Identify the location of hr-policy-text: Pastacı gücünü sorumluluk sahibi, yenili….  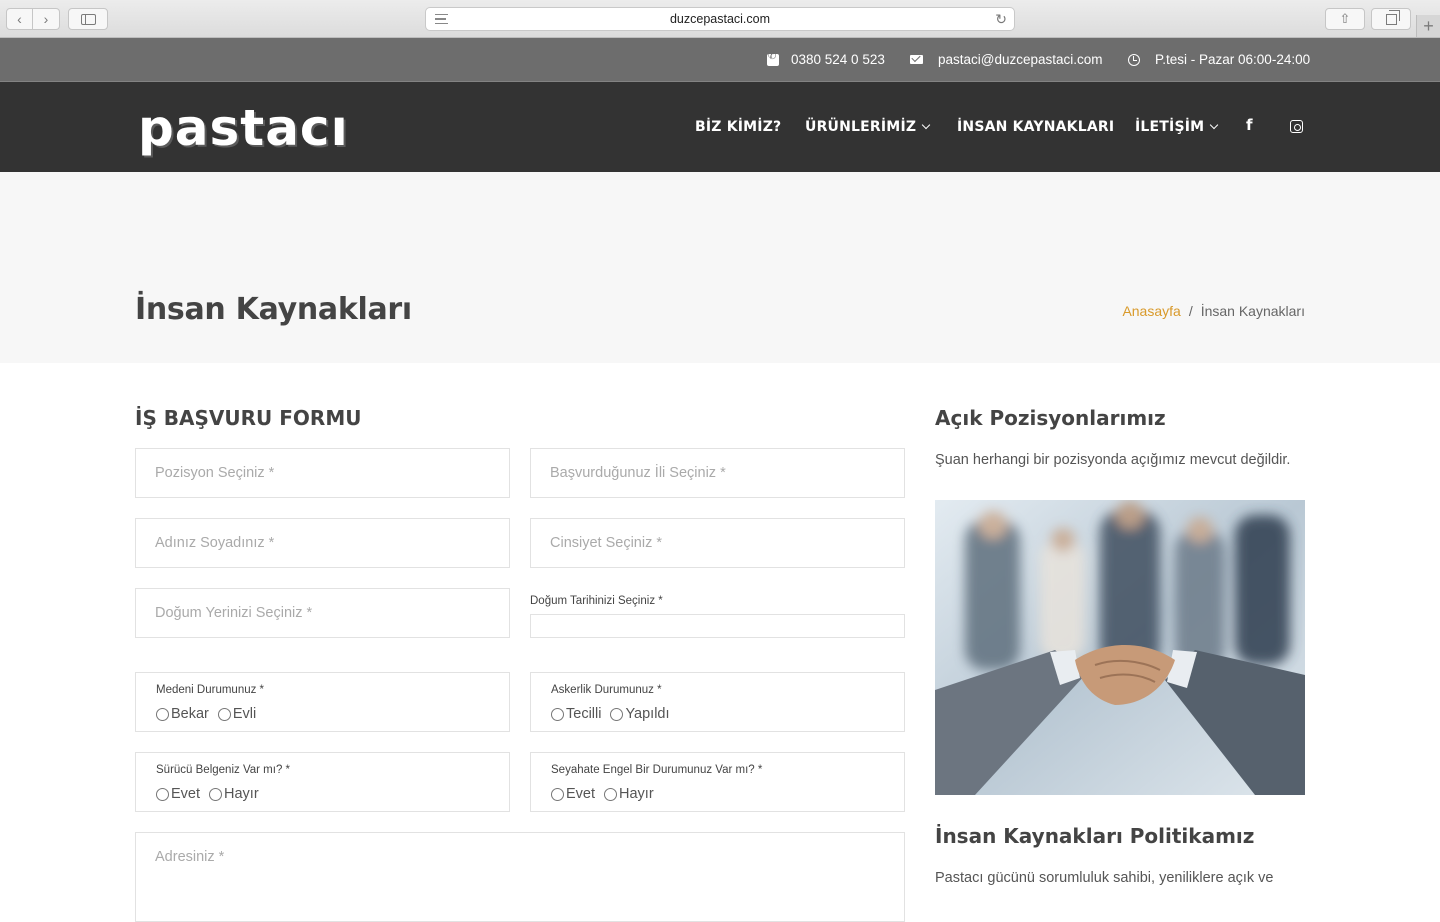
(1104, 878).